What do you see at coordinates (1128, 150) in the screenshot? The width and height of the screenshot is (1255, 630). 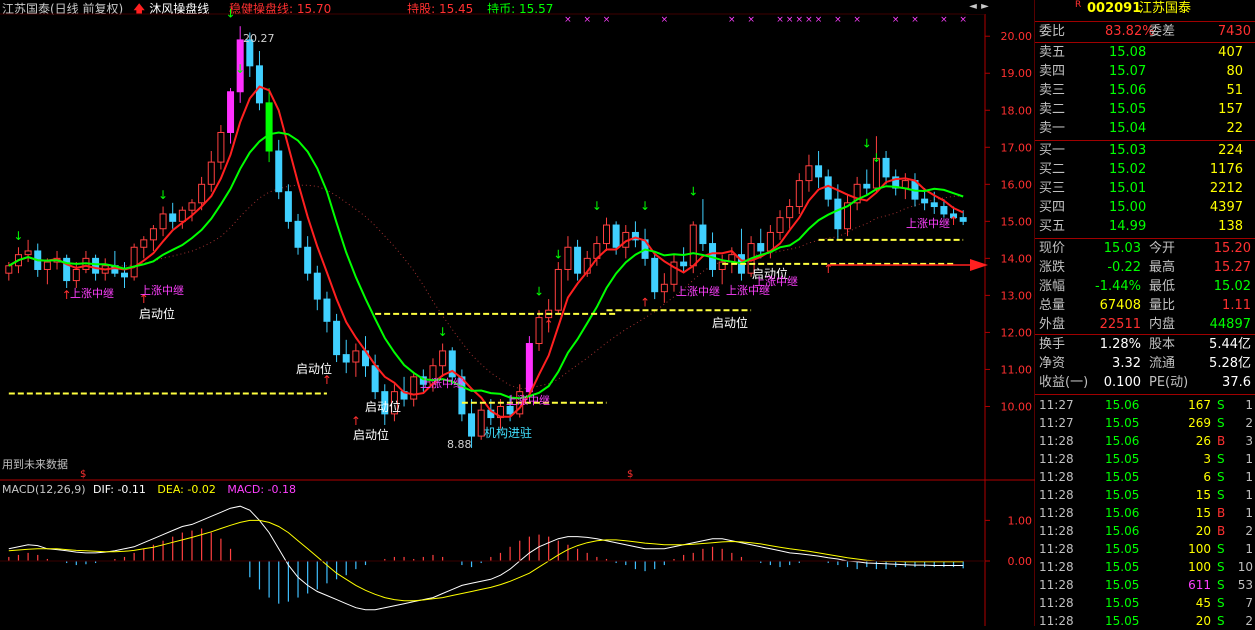 I see `bid-price: 15.03` at bounding box center [1128, 150].